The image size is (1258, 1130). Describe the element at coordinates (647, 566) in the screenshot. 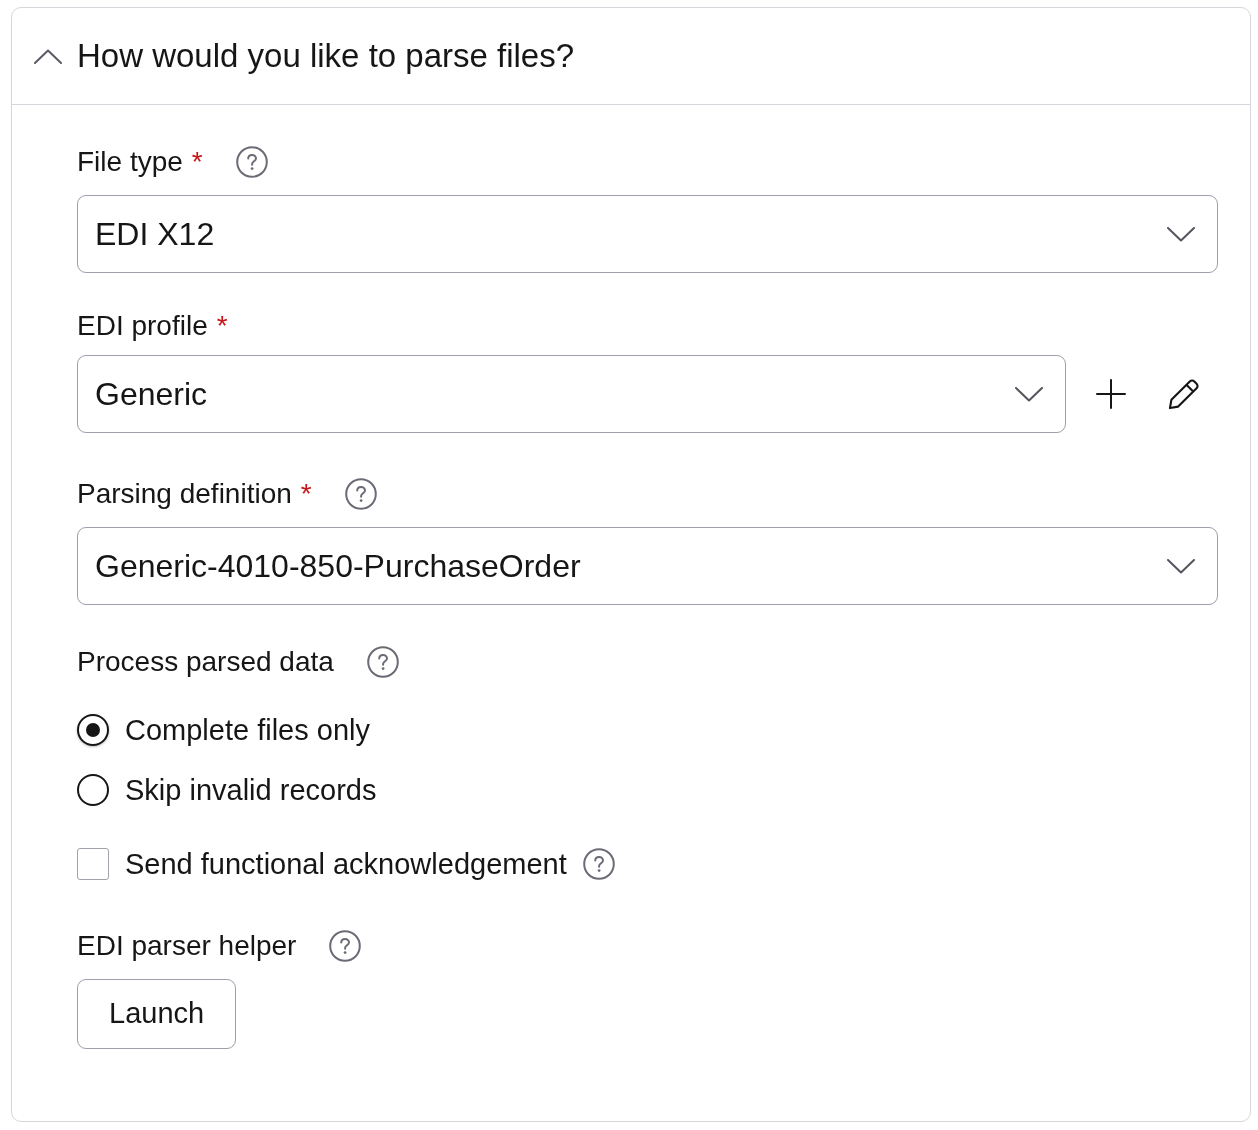

I see `select-field: Generic-4010-850-PurchaseOrder` at that location.